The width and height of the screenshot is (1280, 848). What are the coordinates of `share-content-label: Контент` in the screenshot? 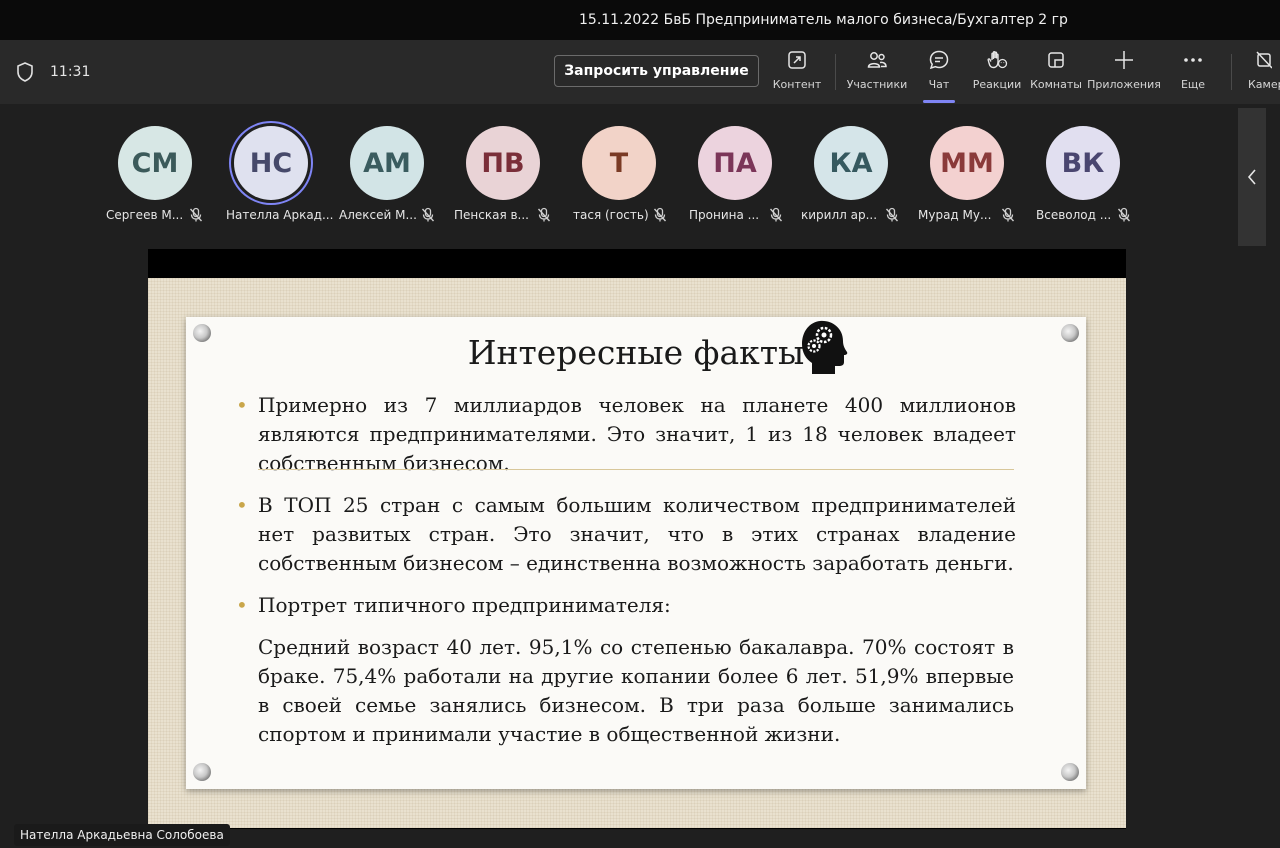 It's located at (797, 84).